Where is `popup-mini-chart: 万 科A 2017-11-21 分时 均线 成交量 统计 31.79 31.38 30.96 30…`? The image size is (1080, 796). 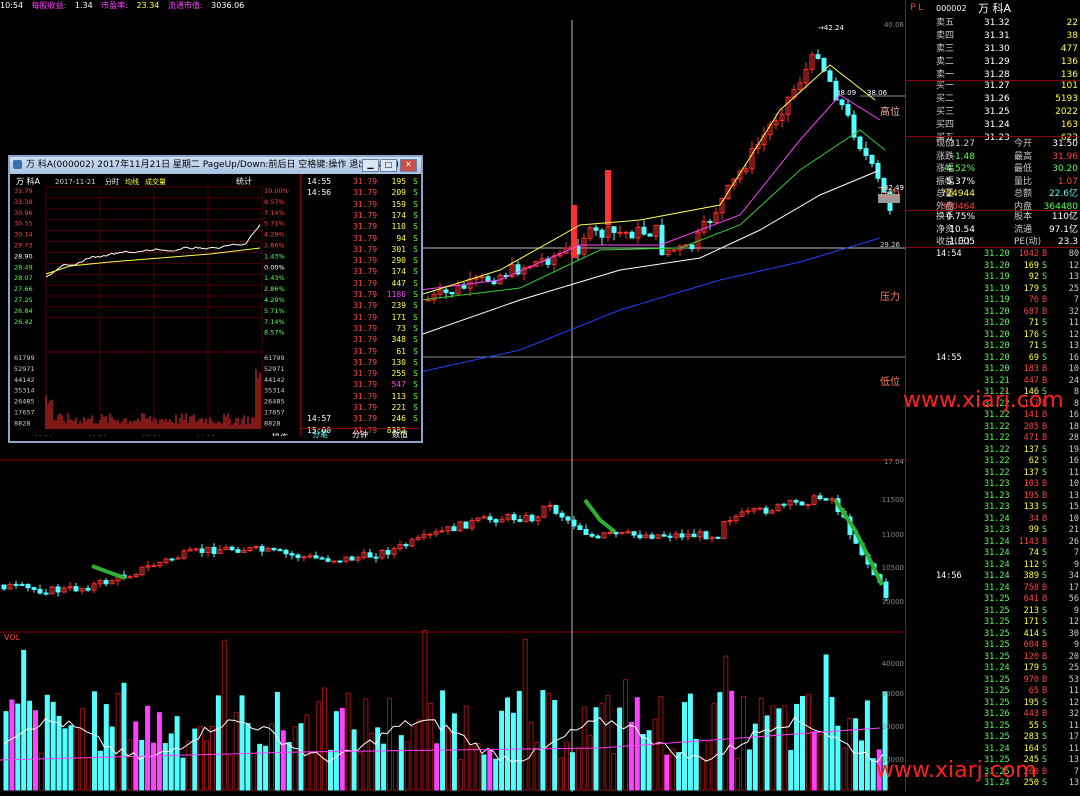
popup-mini-chart: 万 科A 2017-11-21 分时 均线 成交量 统计 31.79 31.38 30.96 30… is located at coordinates (155, 308).